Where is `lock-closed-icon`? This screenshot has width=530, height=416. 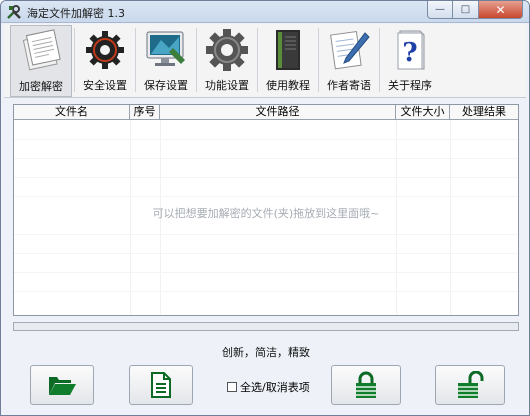
lock-closed-icon is located at coordinates (366, 384).